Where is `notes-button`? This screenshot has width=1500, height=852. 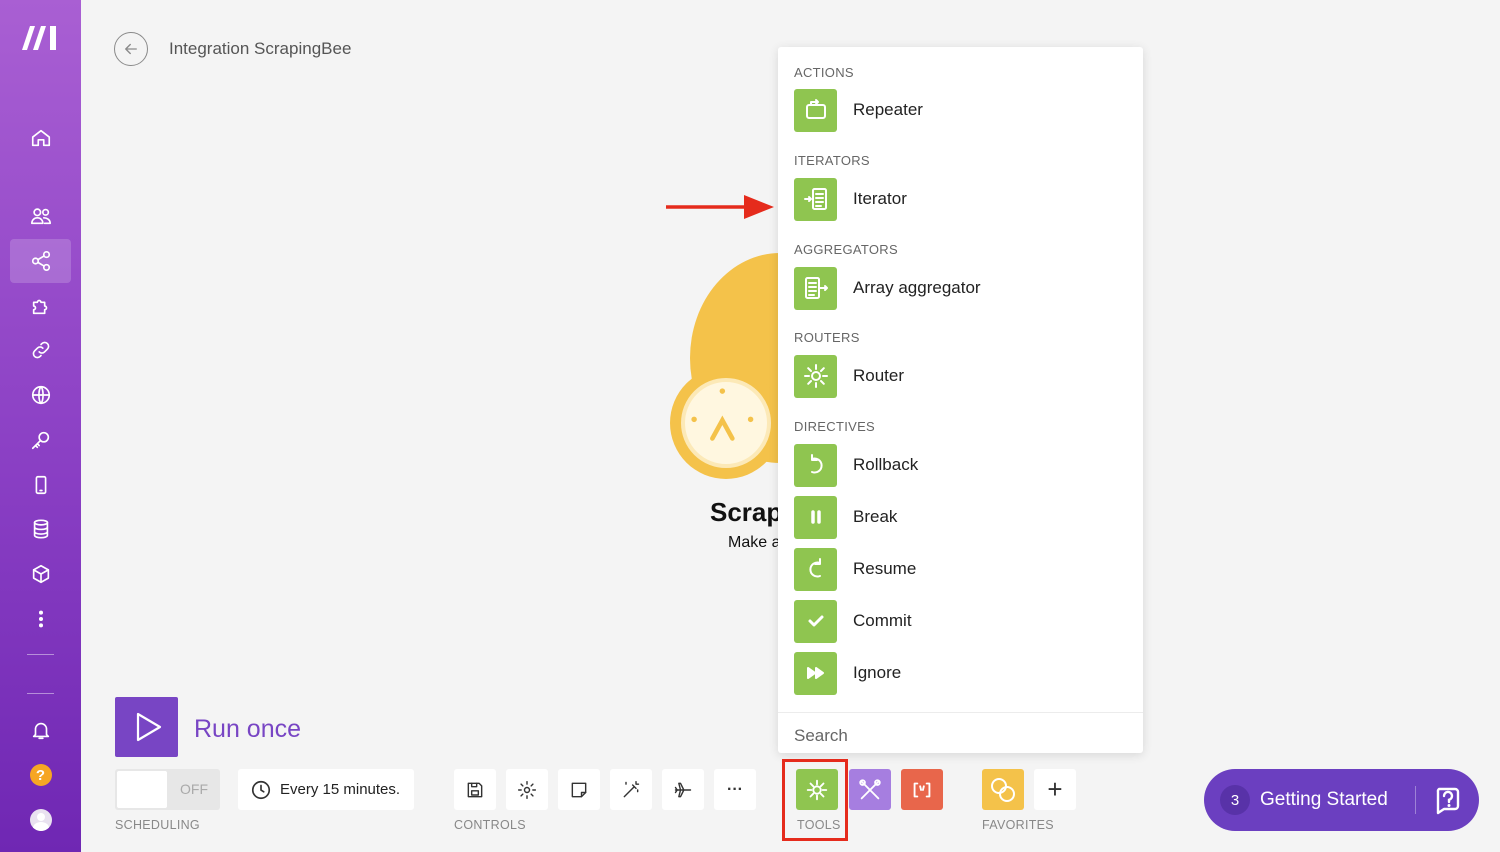 notes-button is located at coordinates (579, 789).